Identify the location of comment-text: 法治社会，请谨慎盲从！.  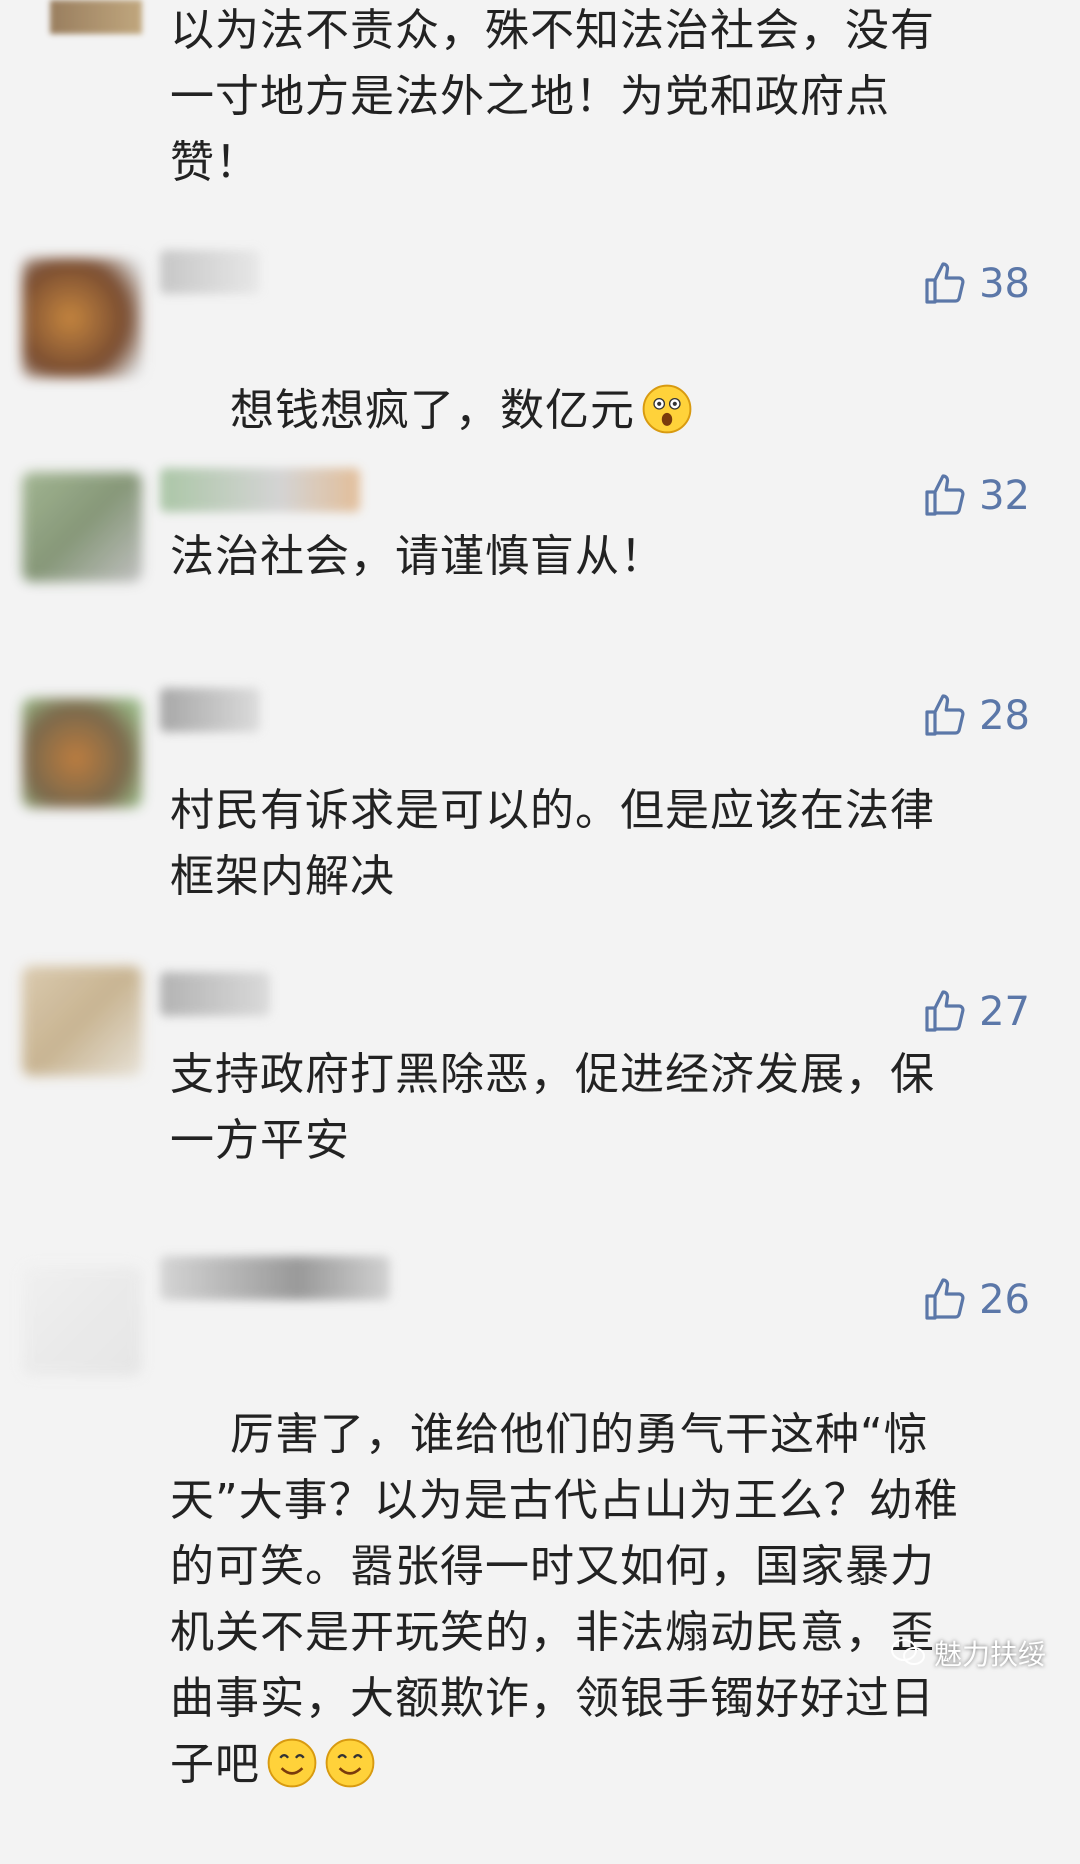
(417, 556).